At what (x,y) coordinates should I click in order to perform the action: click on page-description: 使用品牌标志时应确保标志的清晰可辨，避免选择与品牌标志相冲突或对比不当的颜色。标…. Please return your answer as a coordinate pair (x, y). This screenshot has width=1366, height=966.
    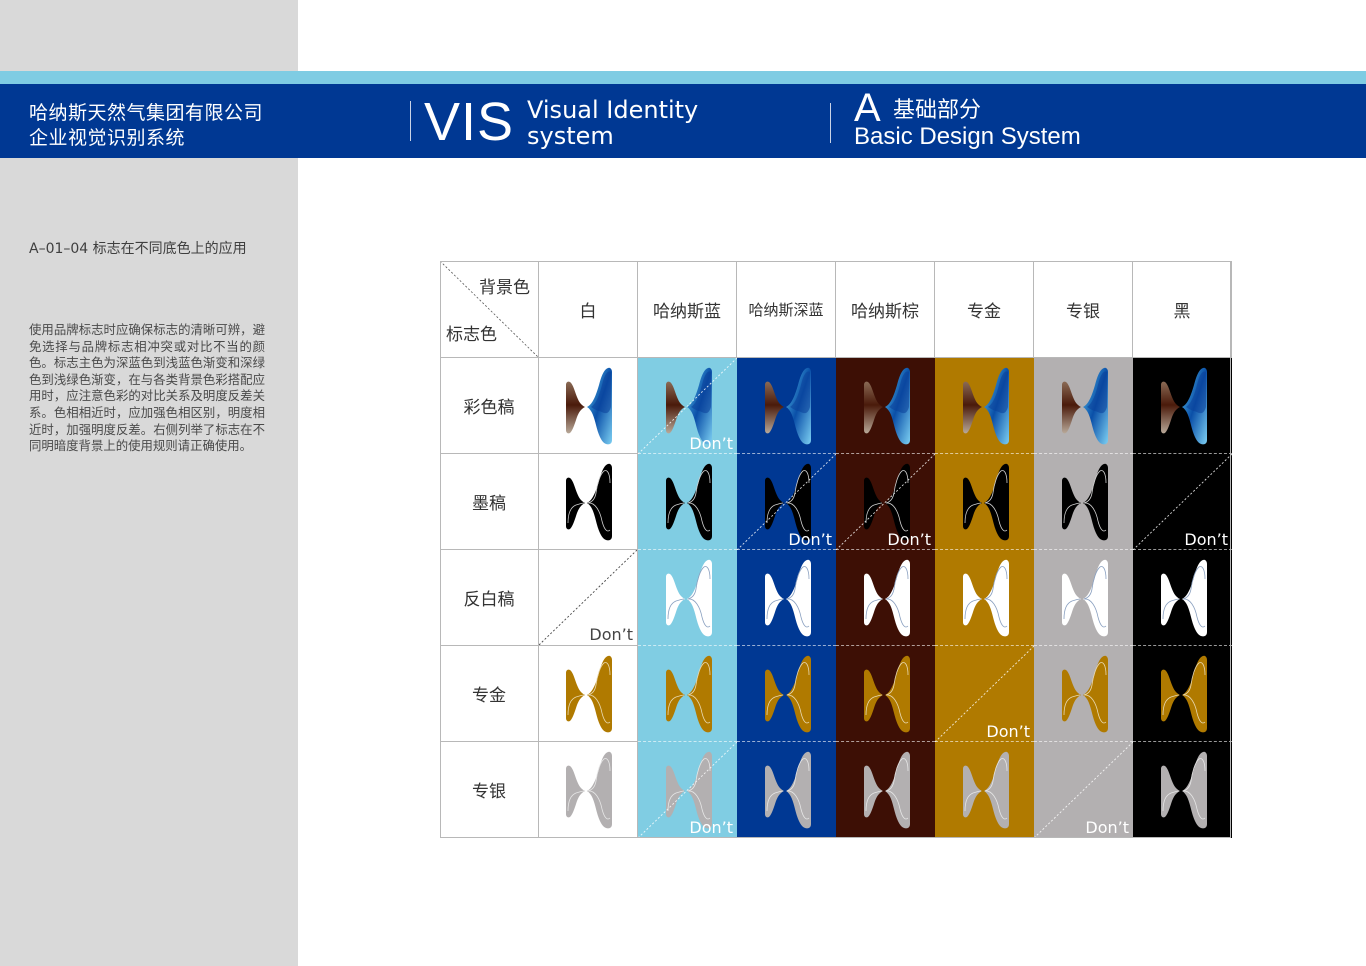
    Looking at the image, I should click on (147, 388).